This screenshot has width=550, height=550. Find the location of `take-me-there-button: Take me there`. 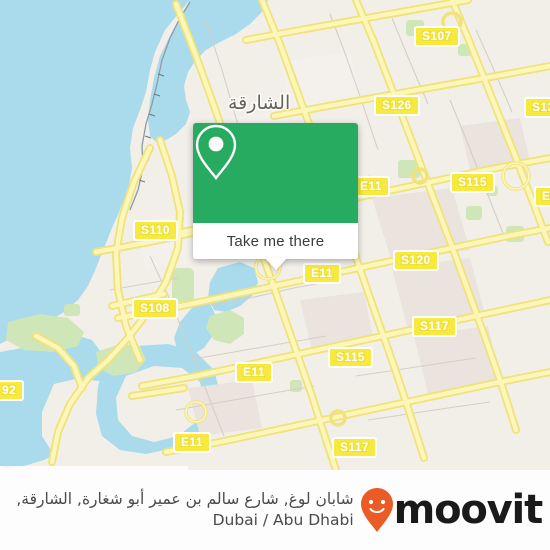

take-me-there-button: Take me there is located at coordinates (275, 241).